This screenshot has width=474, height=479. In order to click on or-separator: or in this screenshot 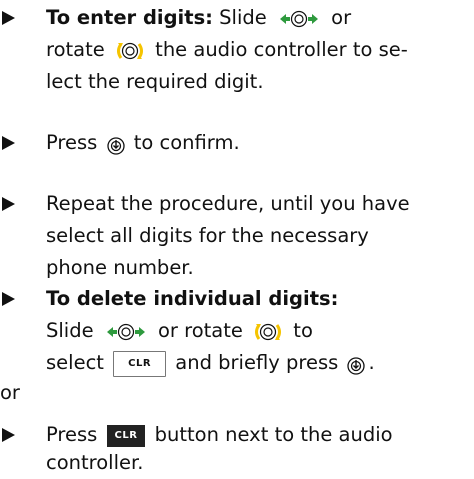, I will do `click(10, 392)`.